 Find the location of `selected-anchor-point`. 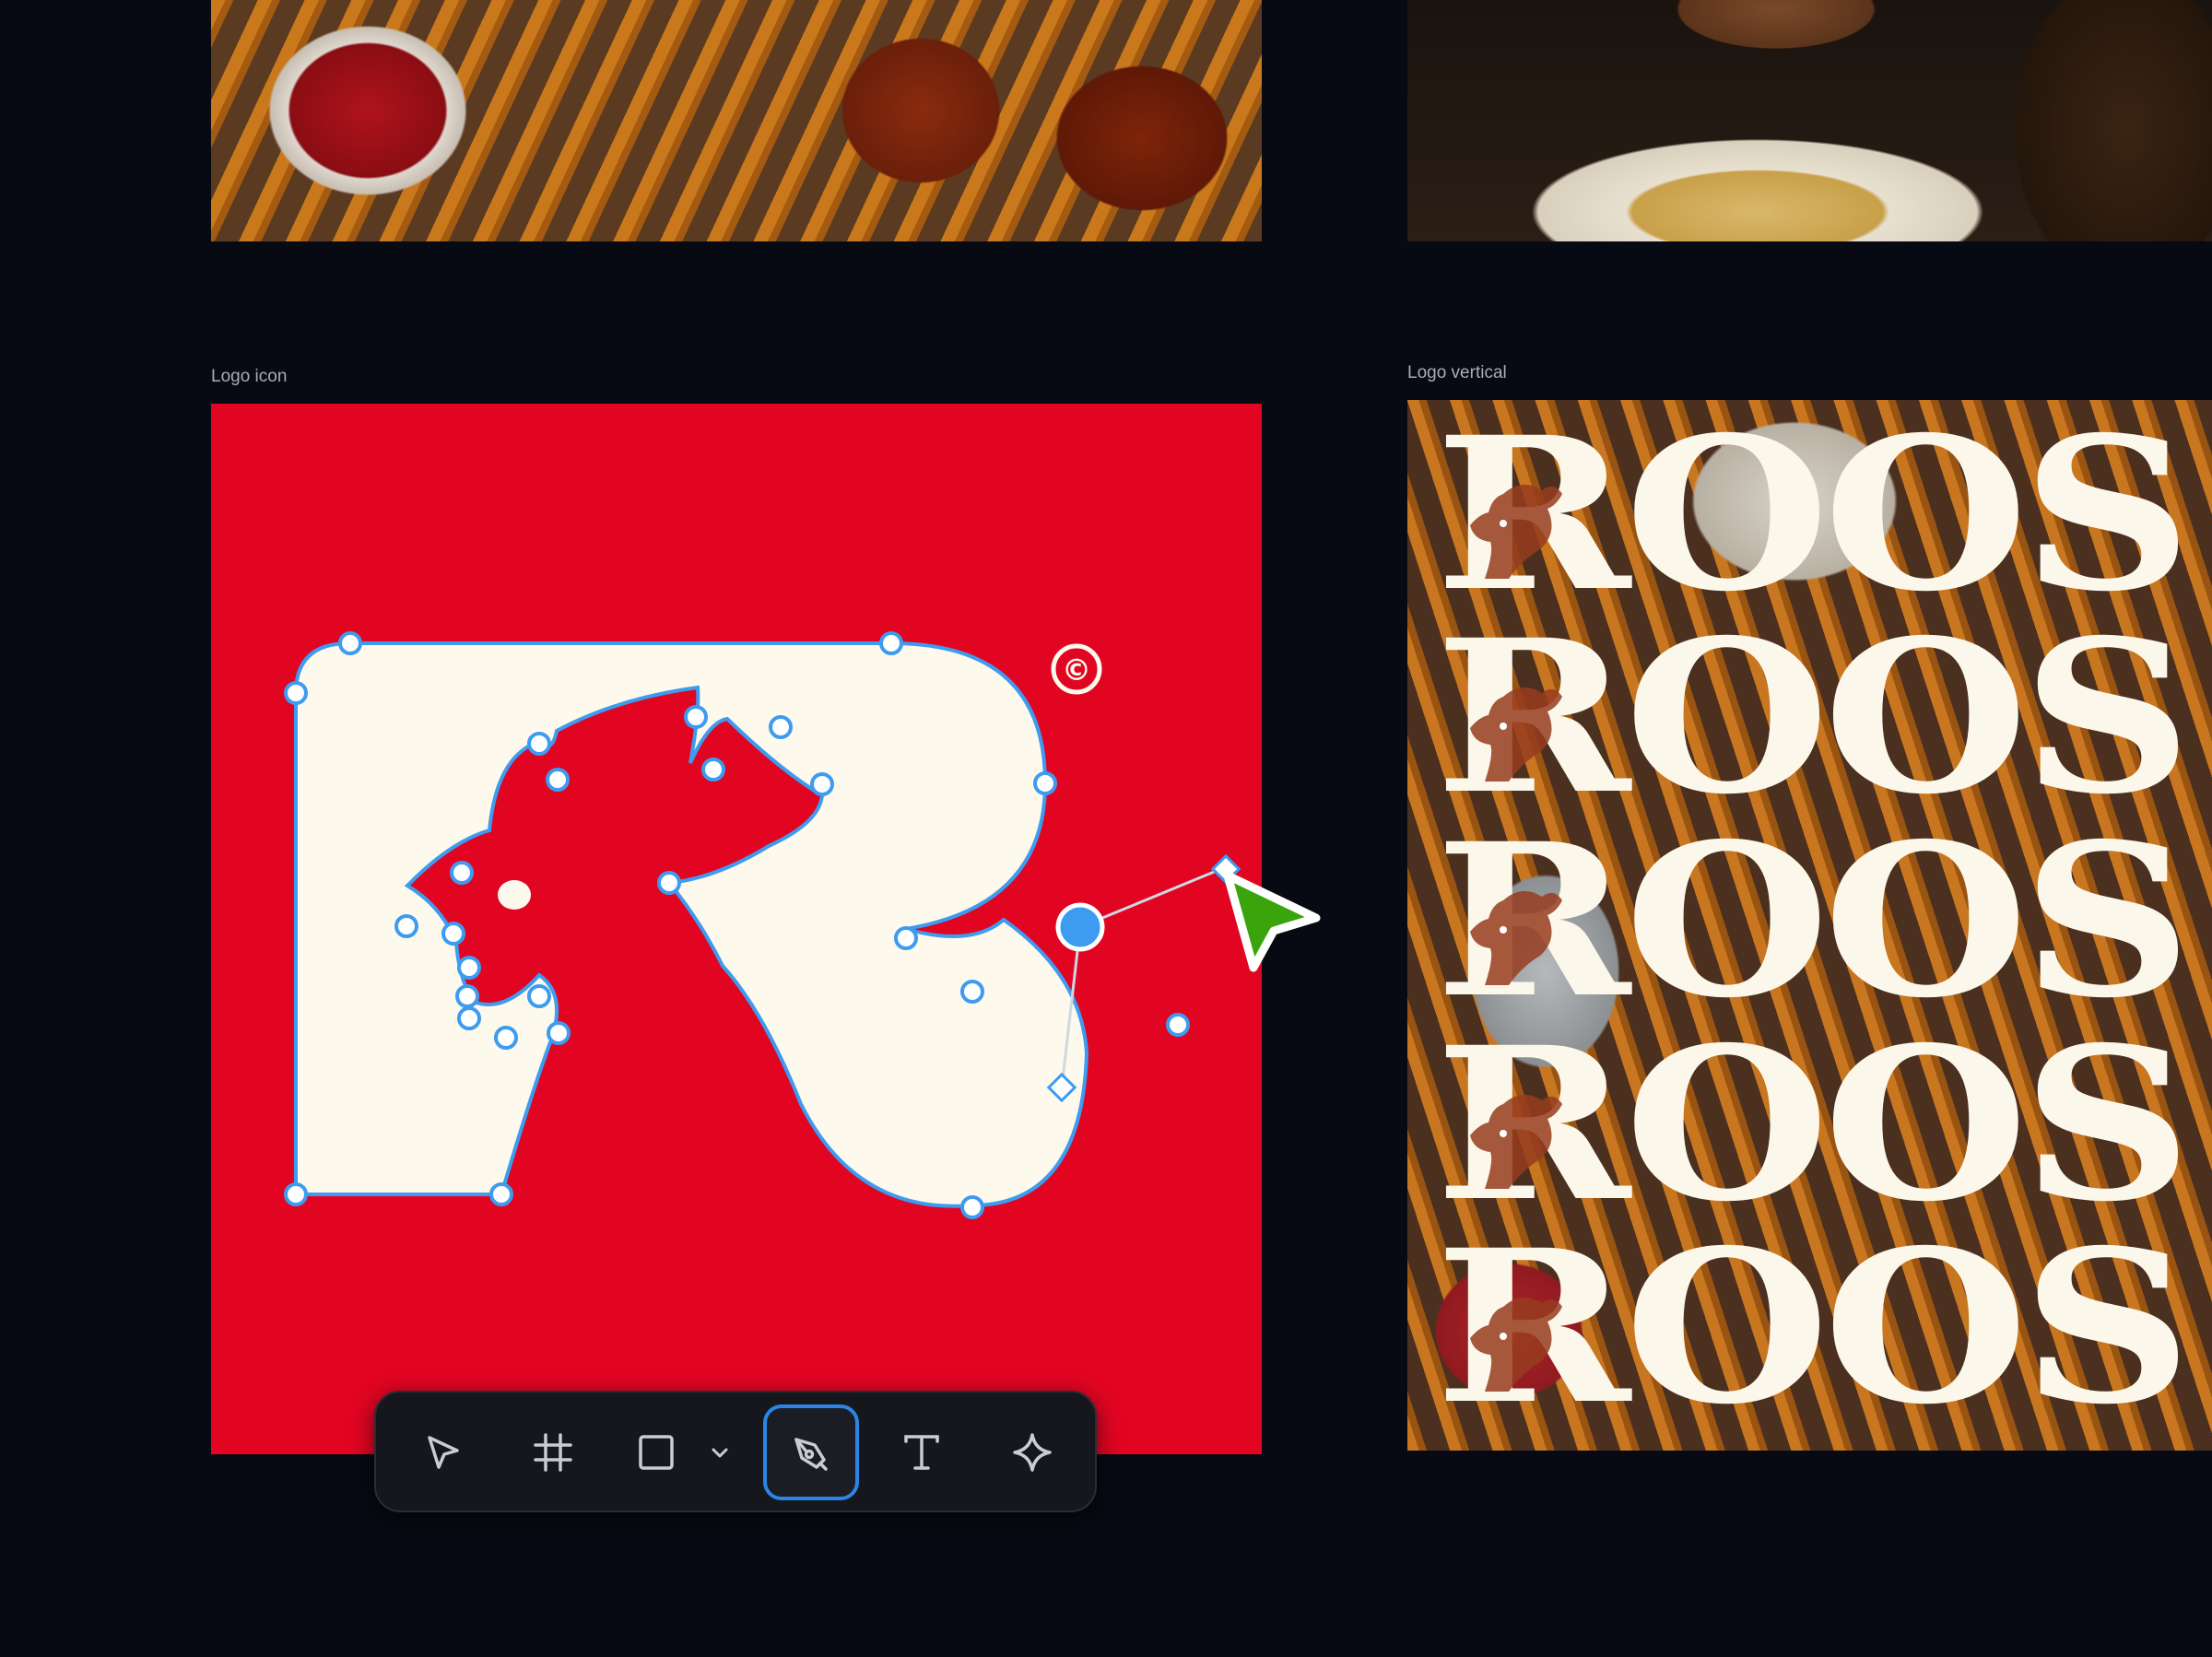

selected-anchor-point is located at coordinates (1080, 927).